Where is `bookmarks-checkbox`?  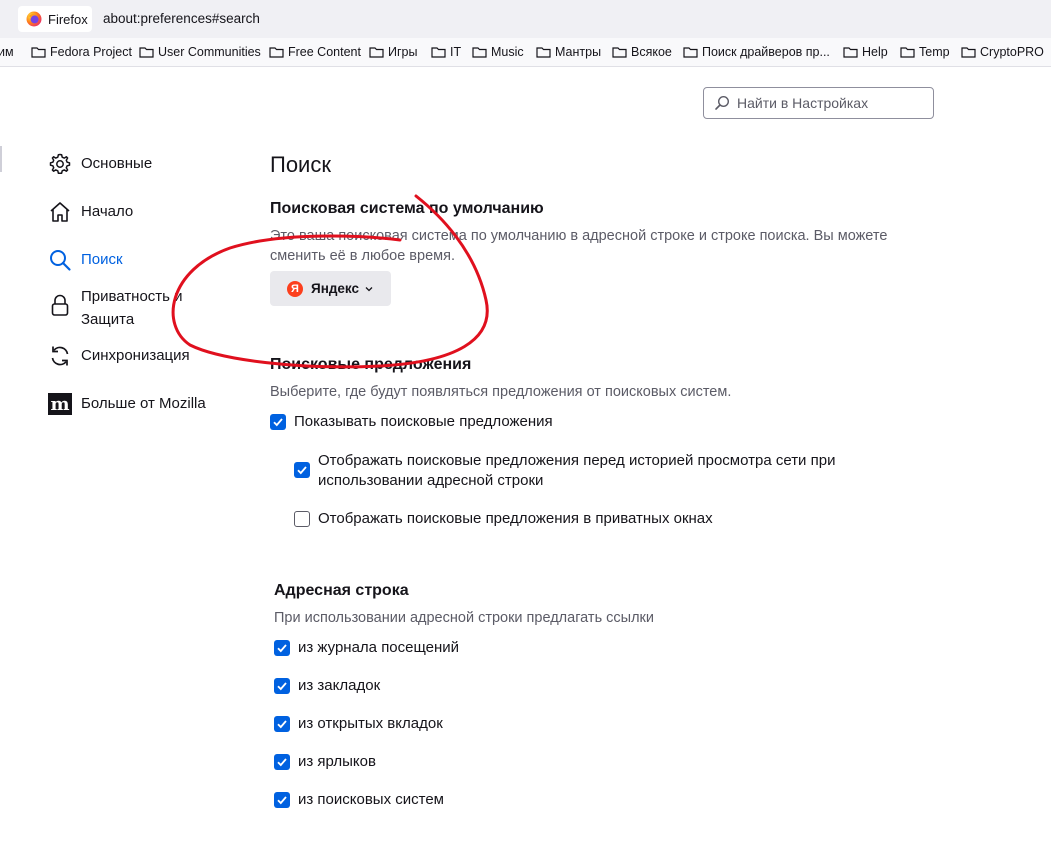 bookmarks-checkbox is located at coordinates (282, 686).